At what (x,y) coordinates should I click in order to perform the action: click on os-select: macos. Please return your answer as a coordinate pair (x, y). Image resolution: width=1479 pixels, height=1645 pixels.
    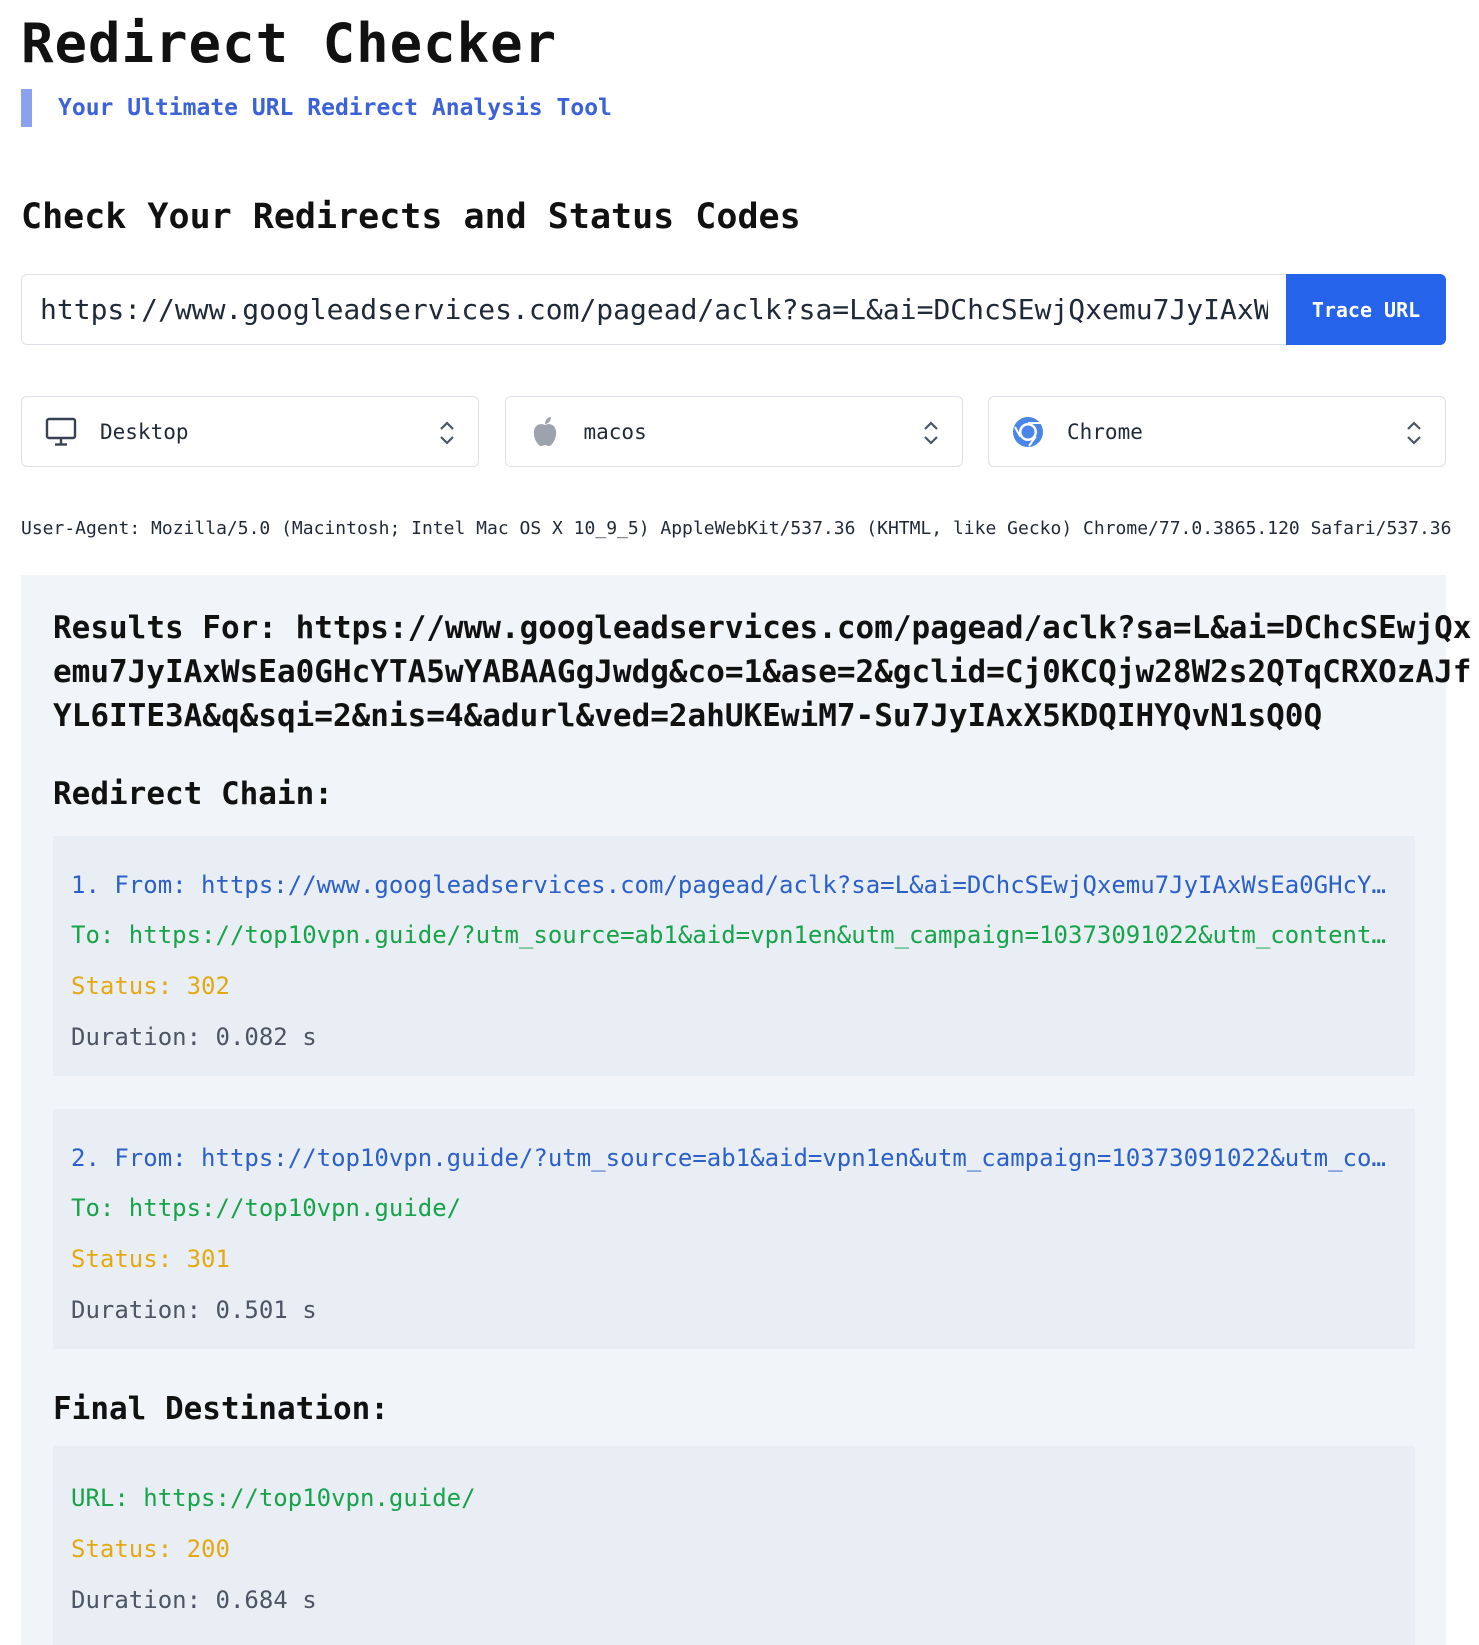
    Looking at the image, I should click on (733, 431).